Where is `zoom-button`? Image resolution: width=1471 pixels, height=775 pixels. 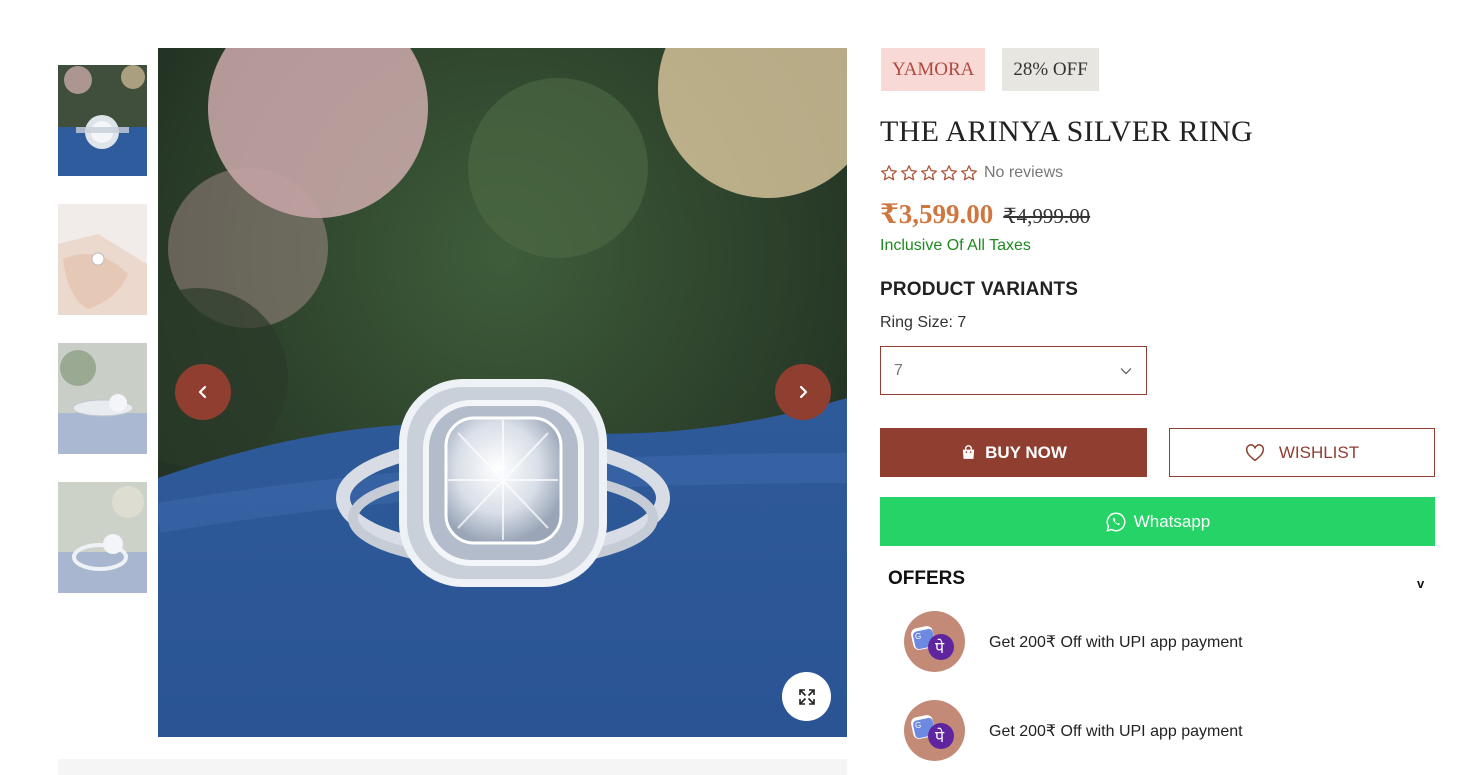
zoom-button is located at coordinates (806, 696).